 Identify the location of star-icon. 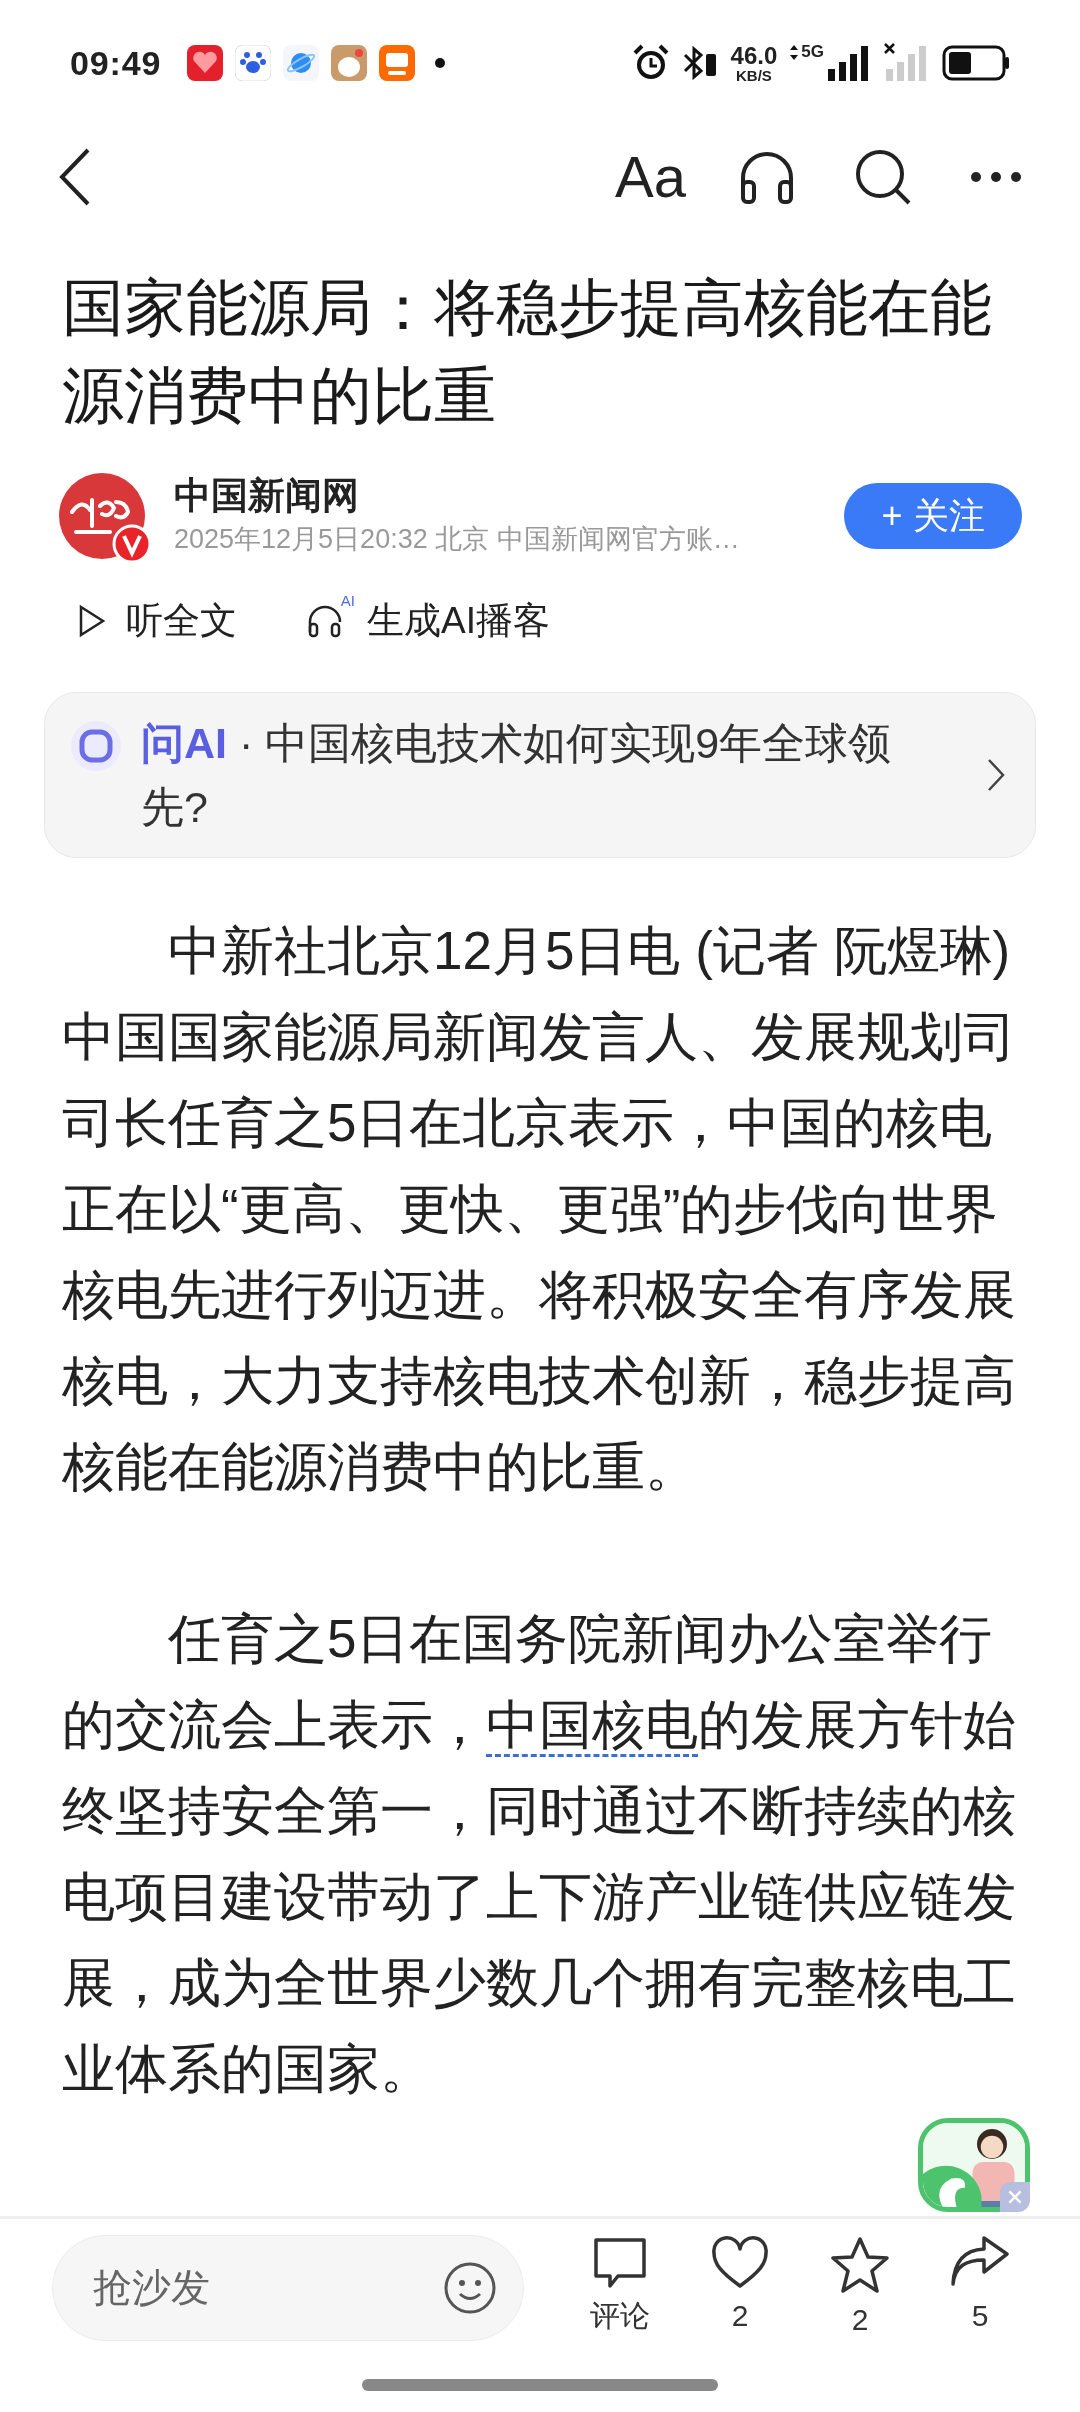
(860, 2265).